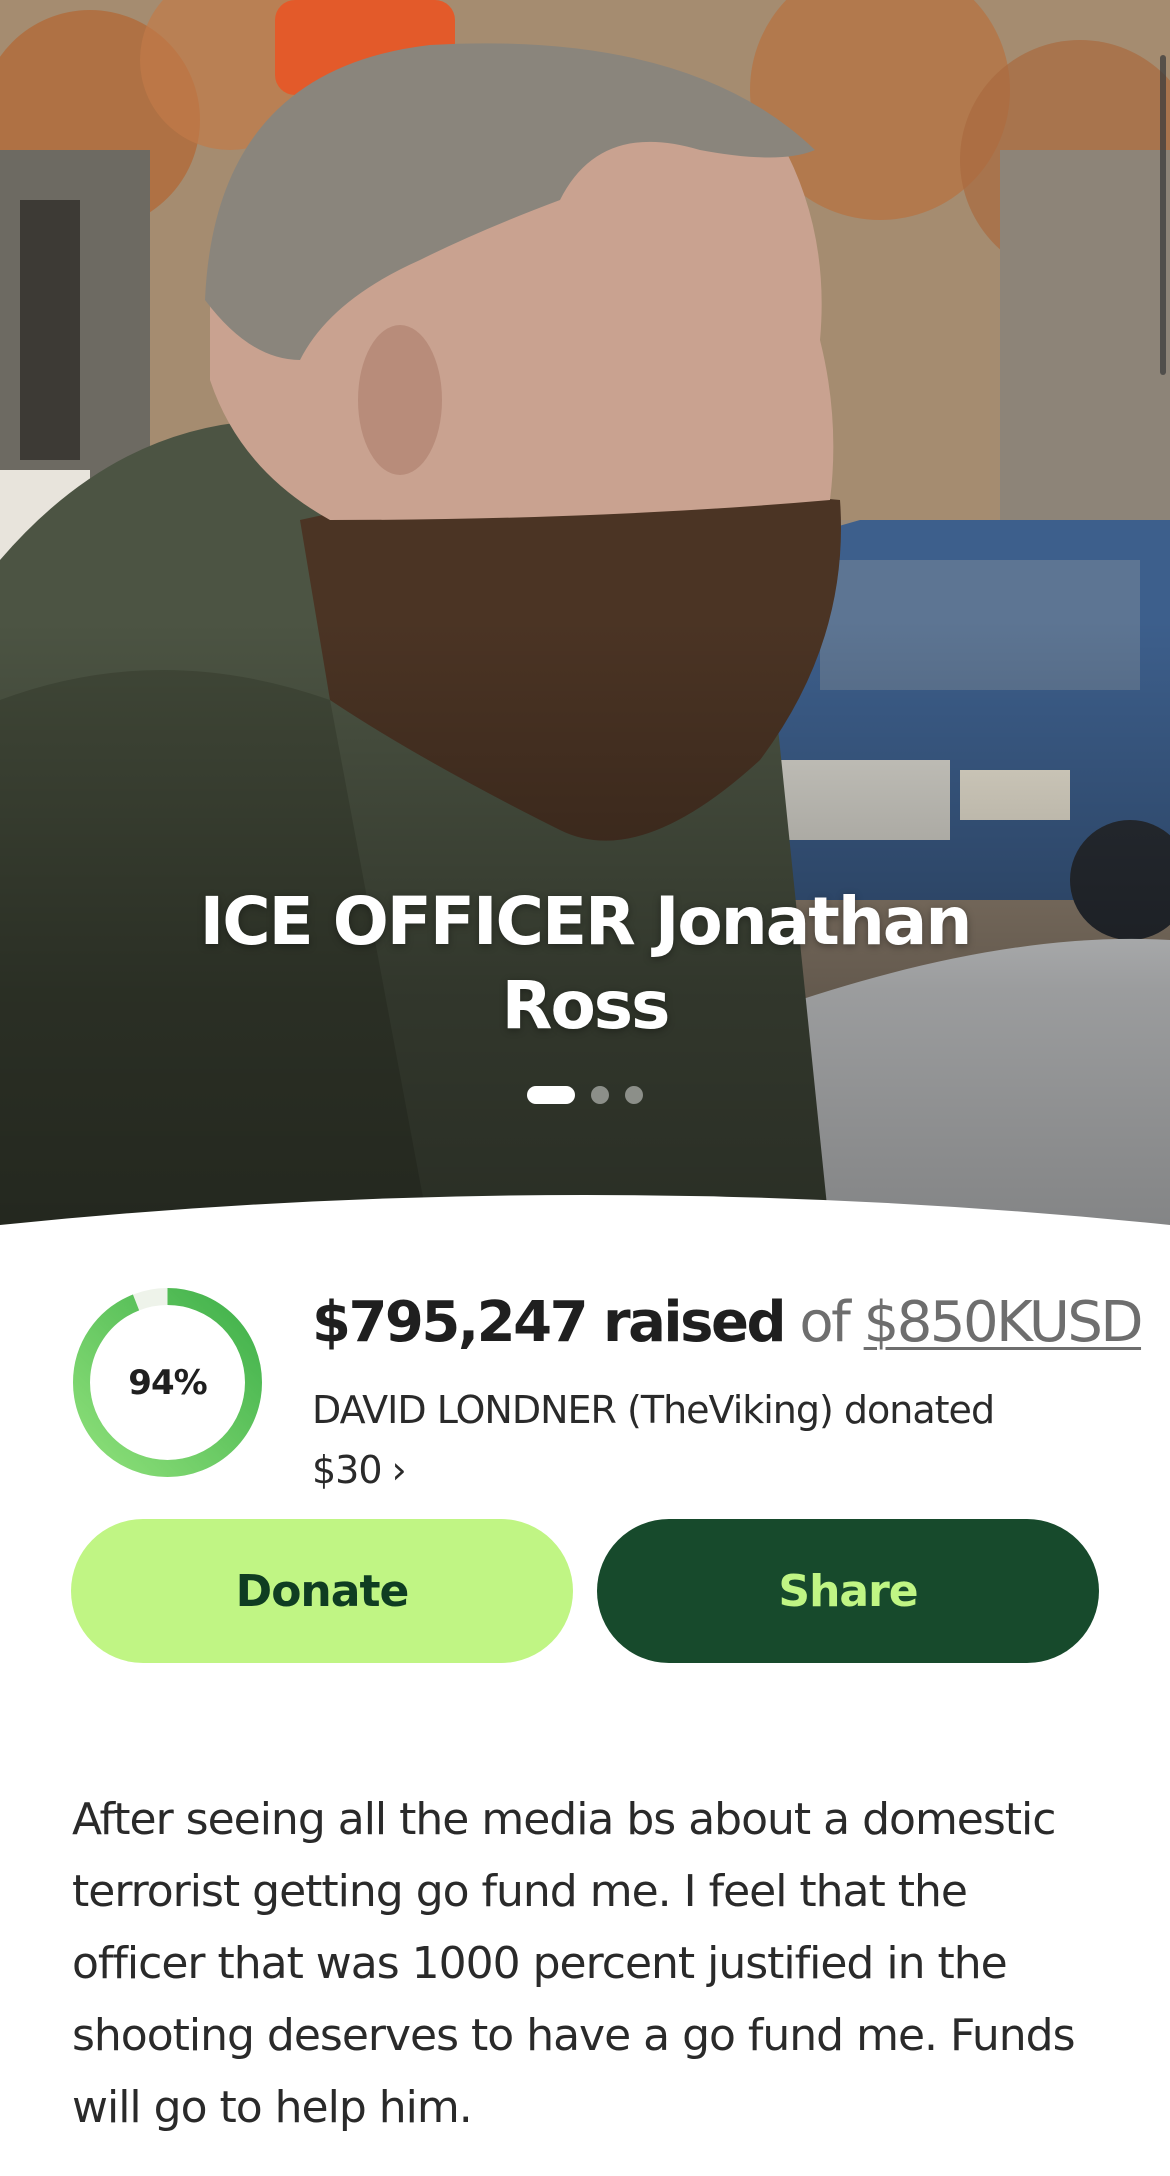 The image size is (1170, 2176). Describe the element at coordinates (322, 1591) in the screenshot. I see `donate-button: Donate` at that location.